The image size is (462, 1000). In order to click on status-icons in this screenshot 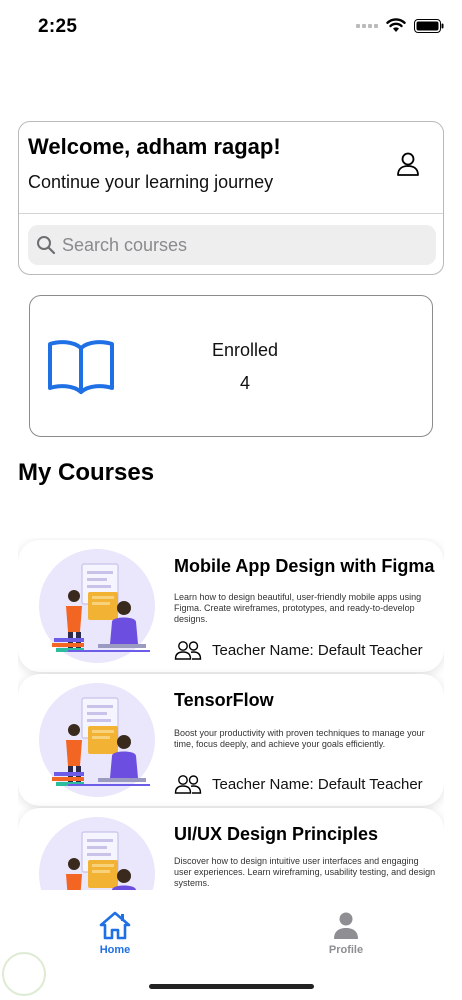, I will do `click(400, 25)`.